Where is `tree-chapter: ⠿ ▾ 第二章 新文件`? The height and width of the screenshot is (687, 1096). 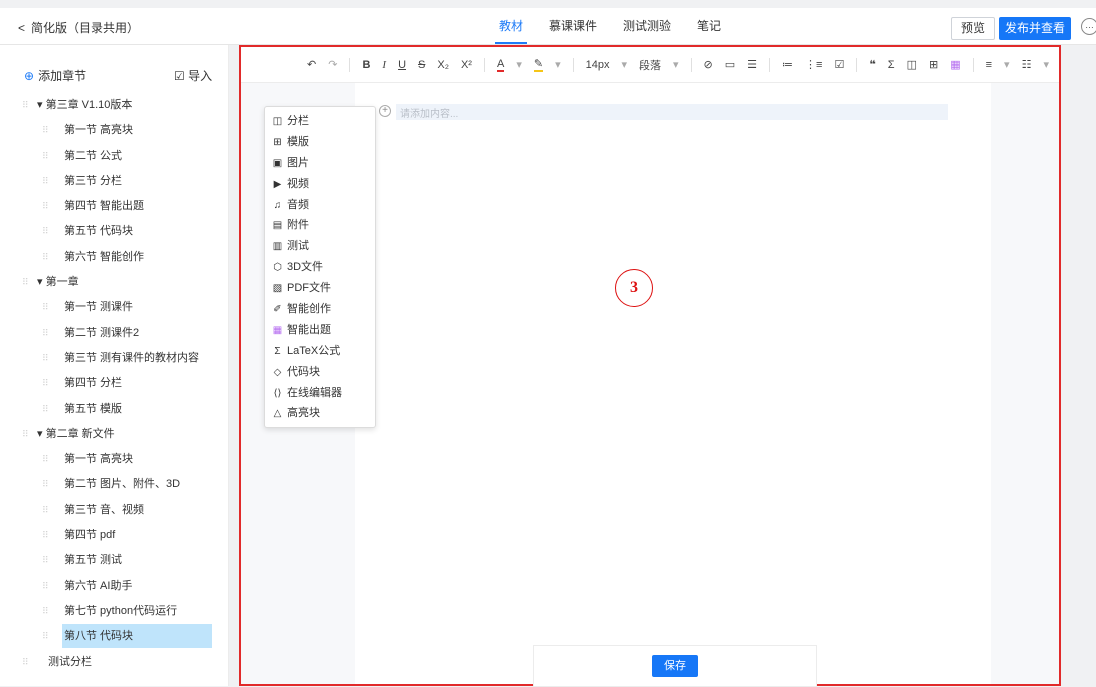
tree-chapter: ⠿ ▾ 第二章 新文件 is located at coordinates (114, 434).